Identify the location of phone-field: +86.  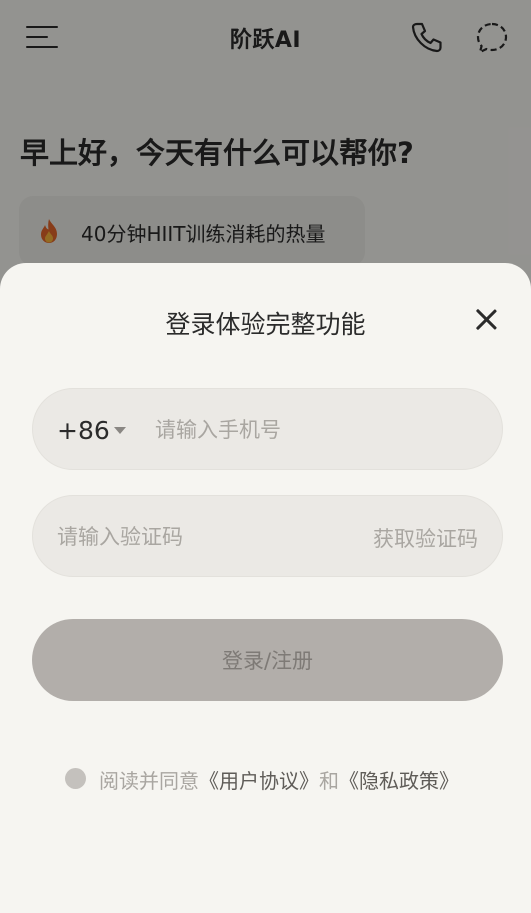
(267, 429).